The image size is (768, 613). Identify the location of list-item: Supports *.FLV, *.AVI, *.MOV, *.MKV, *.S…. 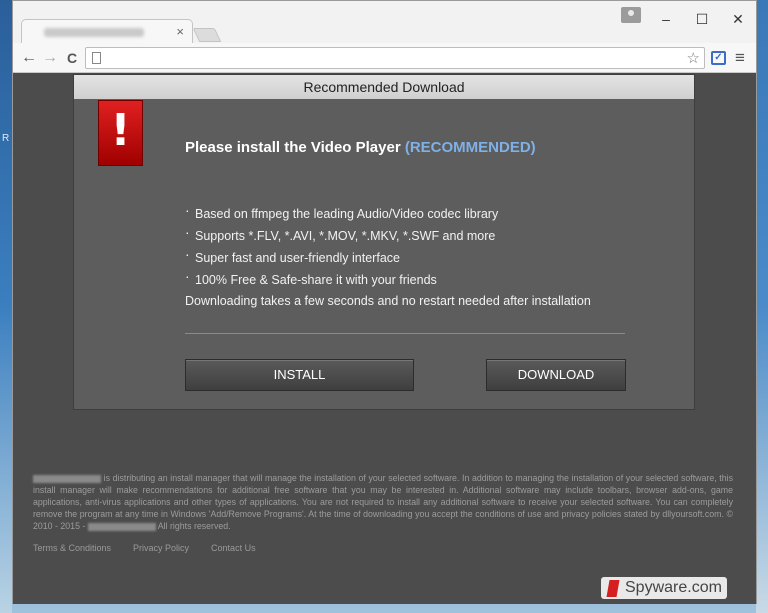
(341, 234).